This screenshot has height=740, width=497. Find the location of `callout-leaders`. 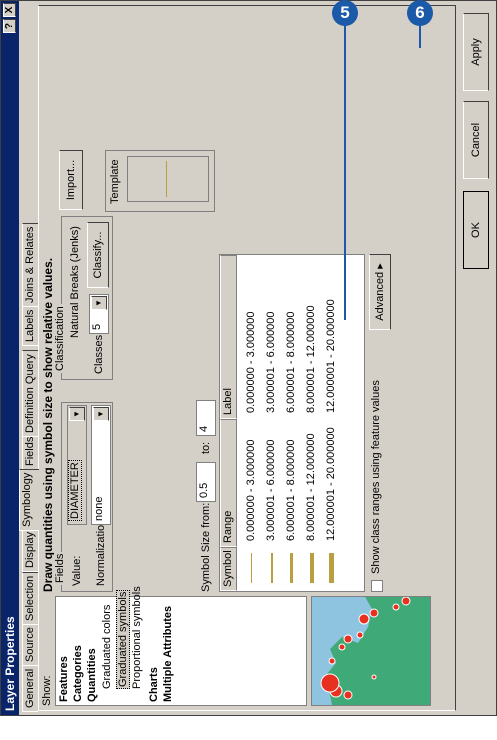

callout-leaders is located at coordinates (382, 172).